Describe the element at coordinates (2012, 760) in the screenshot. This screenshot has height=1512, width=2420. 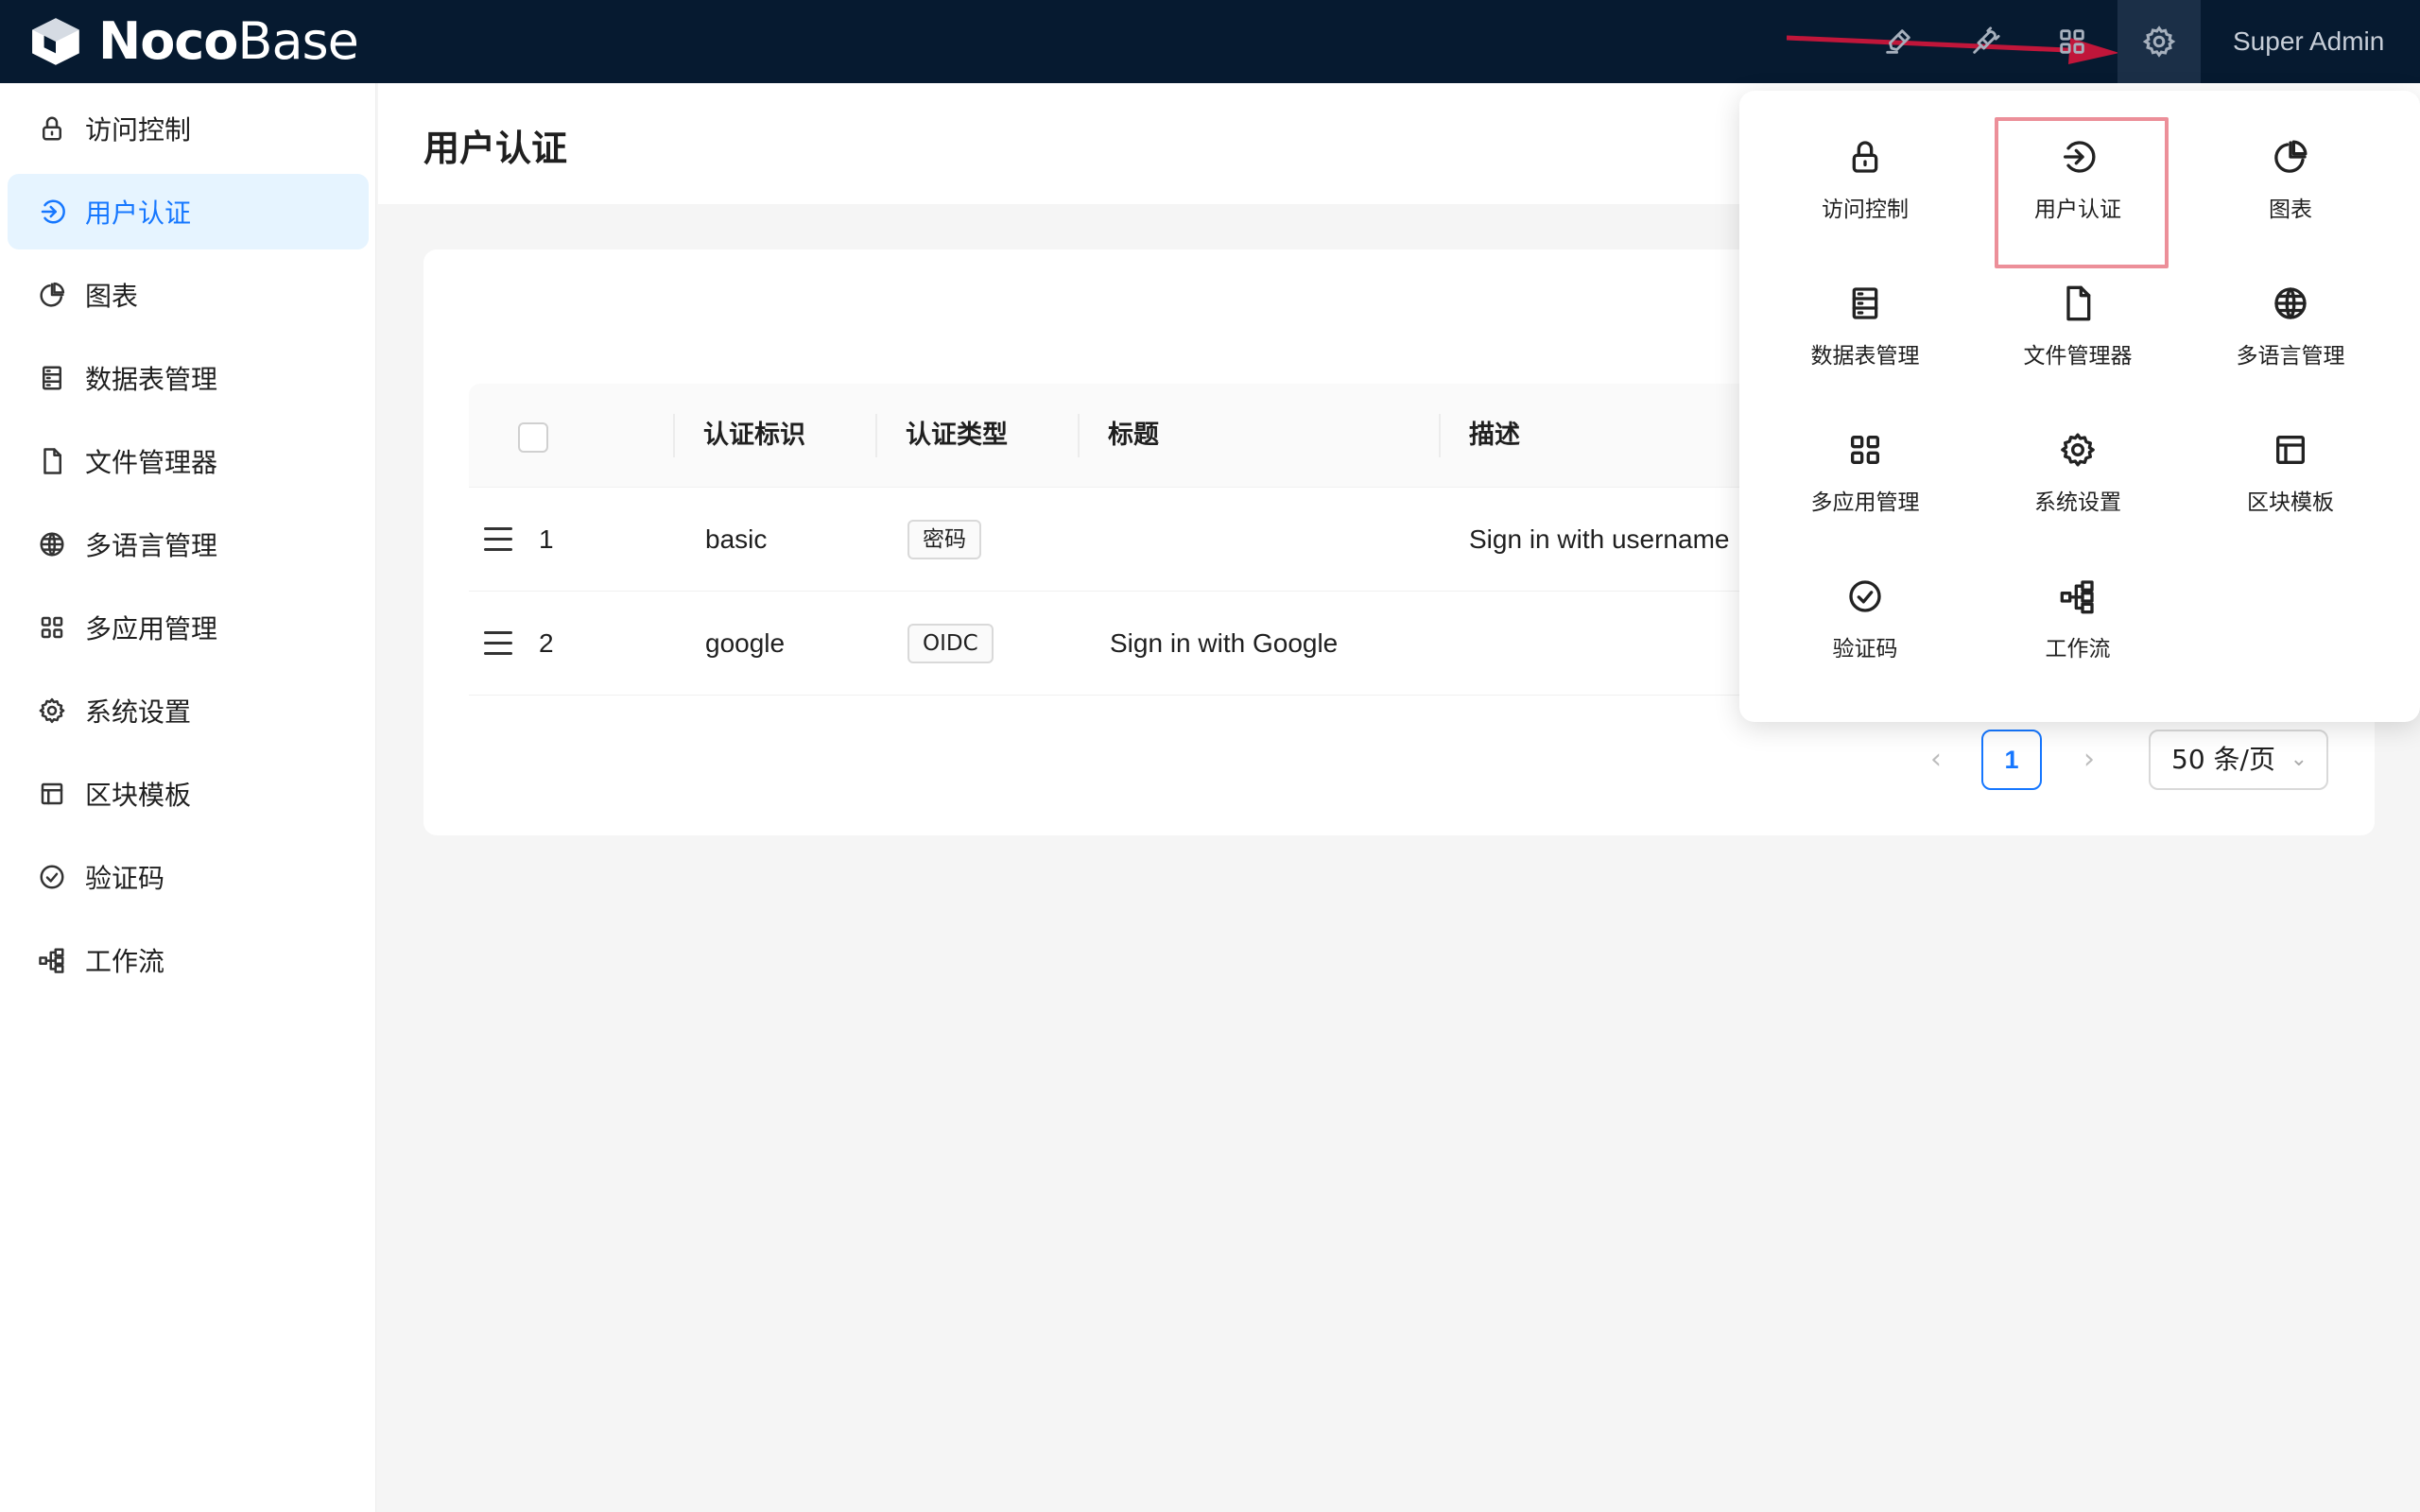
I see `page-number-button: 1` at that location.